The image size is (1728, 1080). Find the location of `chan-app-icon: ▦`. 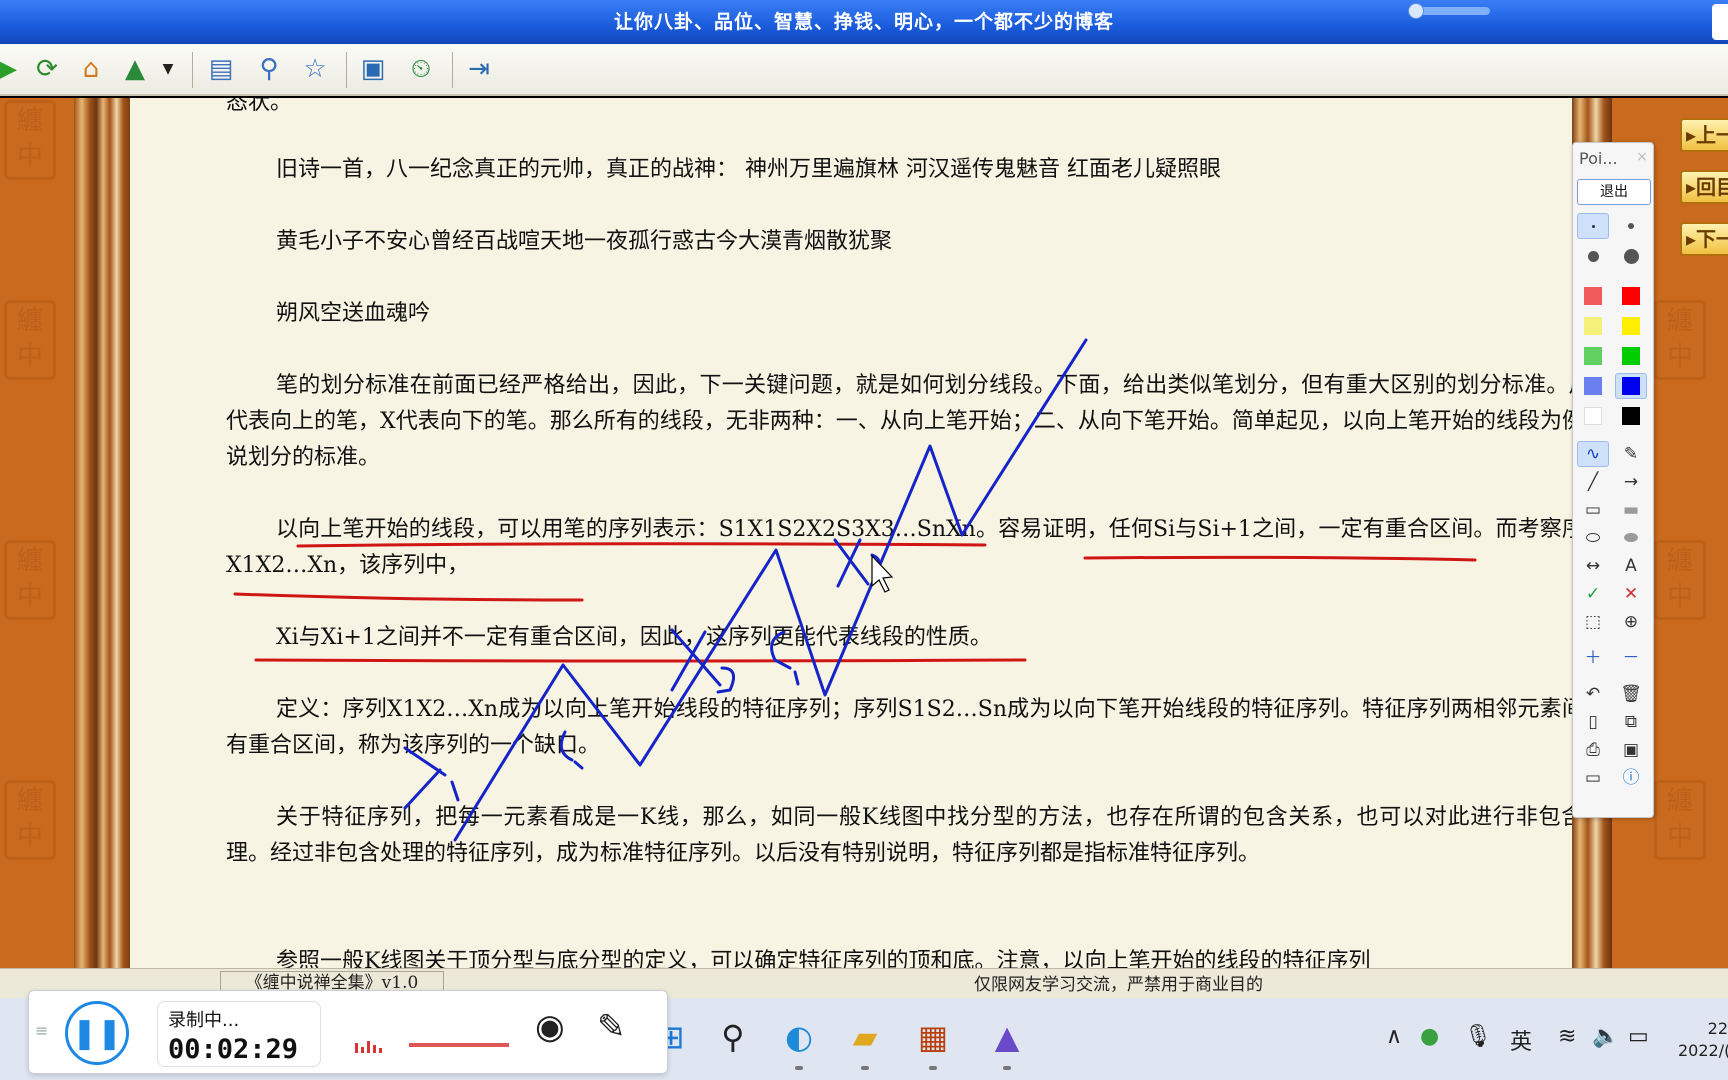

chan-app-icon: ▦ is located at coordinates (933, 1042).